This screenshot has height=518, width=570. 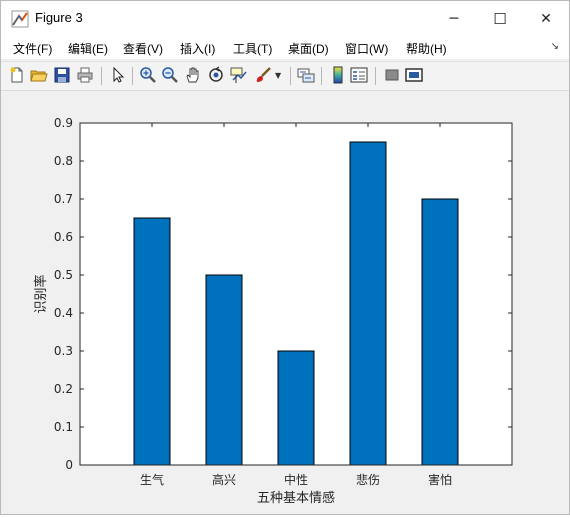 I want to click on maximize-icon: ☐, so click(x=500, y=19).